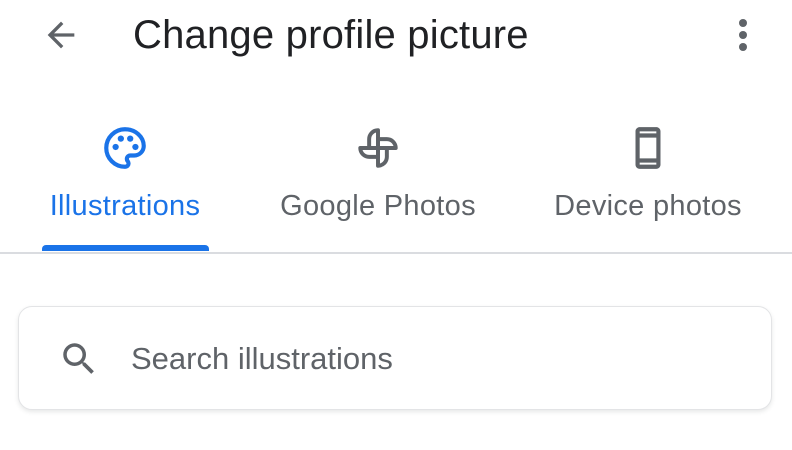  I want to click on more-vert-icon, so click(743, 35).